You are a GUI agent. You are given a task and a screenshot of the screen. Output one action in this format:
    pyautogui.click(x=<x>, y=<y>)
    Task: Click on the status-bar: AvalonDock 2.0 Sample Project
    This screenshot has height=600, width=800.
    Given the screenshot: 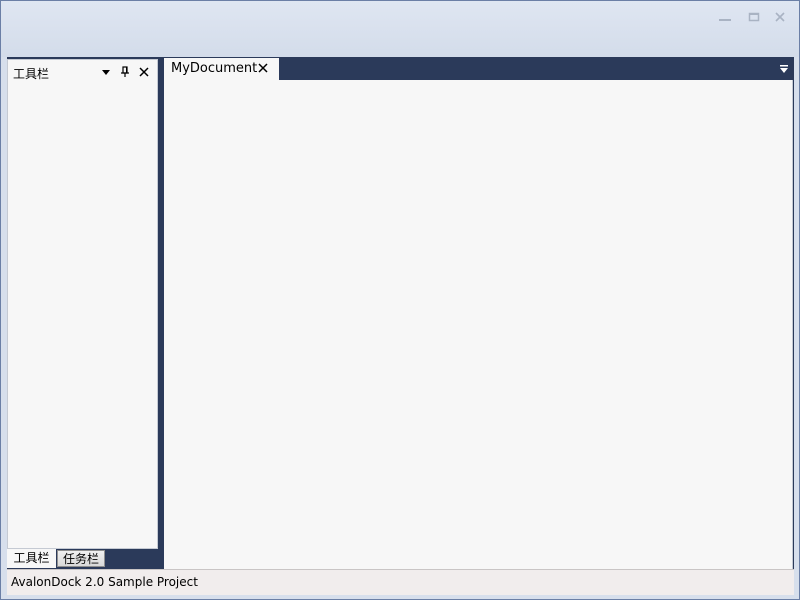 What is the action you would take?
    pyautogui.click(x=400, y=582)
    